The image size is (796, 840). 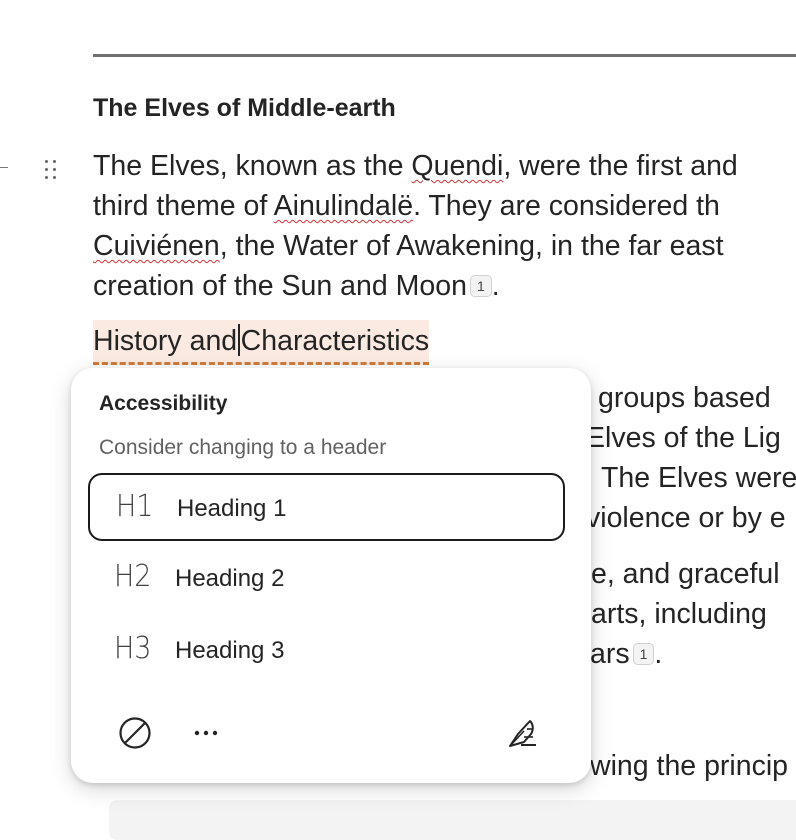 What do you see at coordinates (326, 507) in the screenshot?
I see `heading-1-option: H1 Heading 1` at bounding box center [326, 507].